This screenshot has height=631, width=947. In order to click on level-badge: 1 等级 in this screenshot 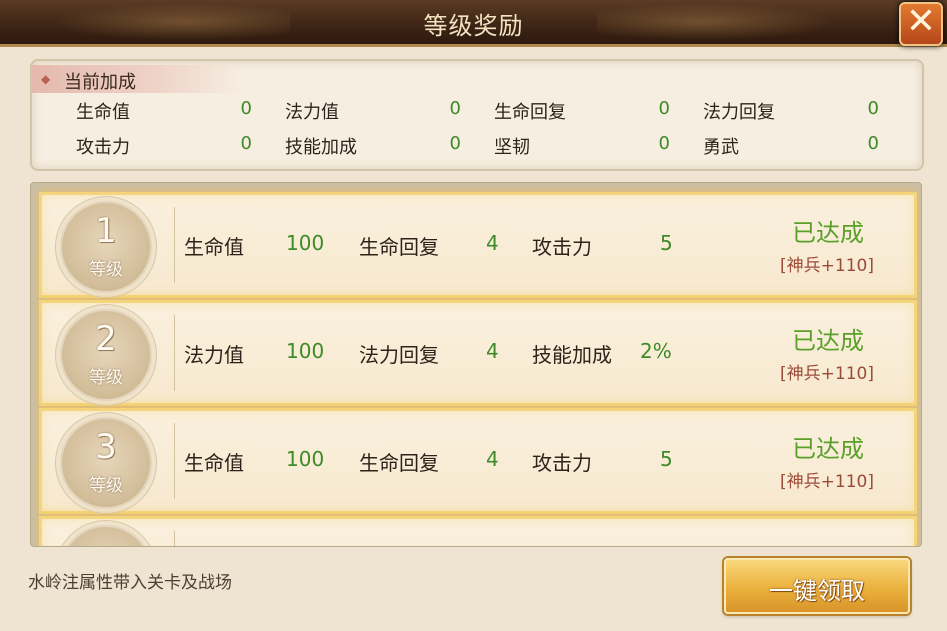, I will do `click(106, 247)`.